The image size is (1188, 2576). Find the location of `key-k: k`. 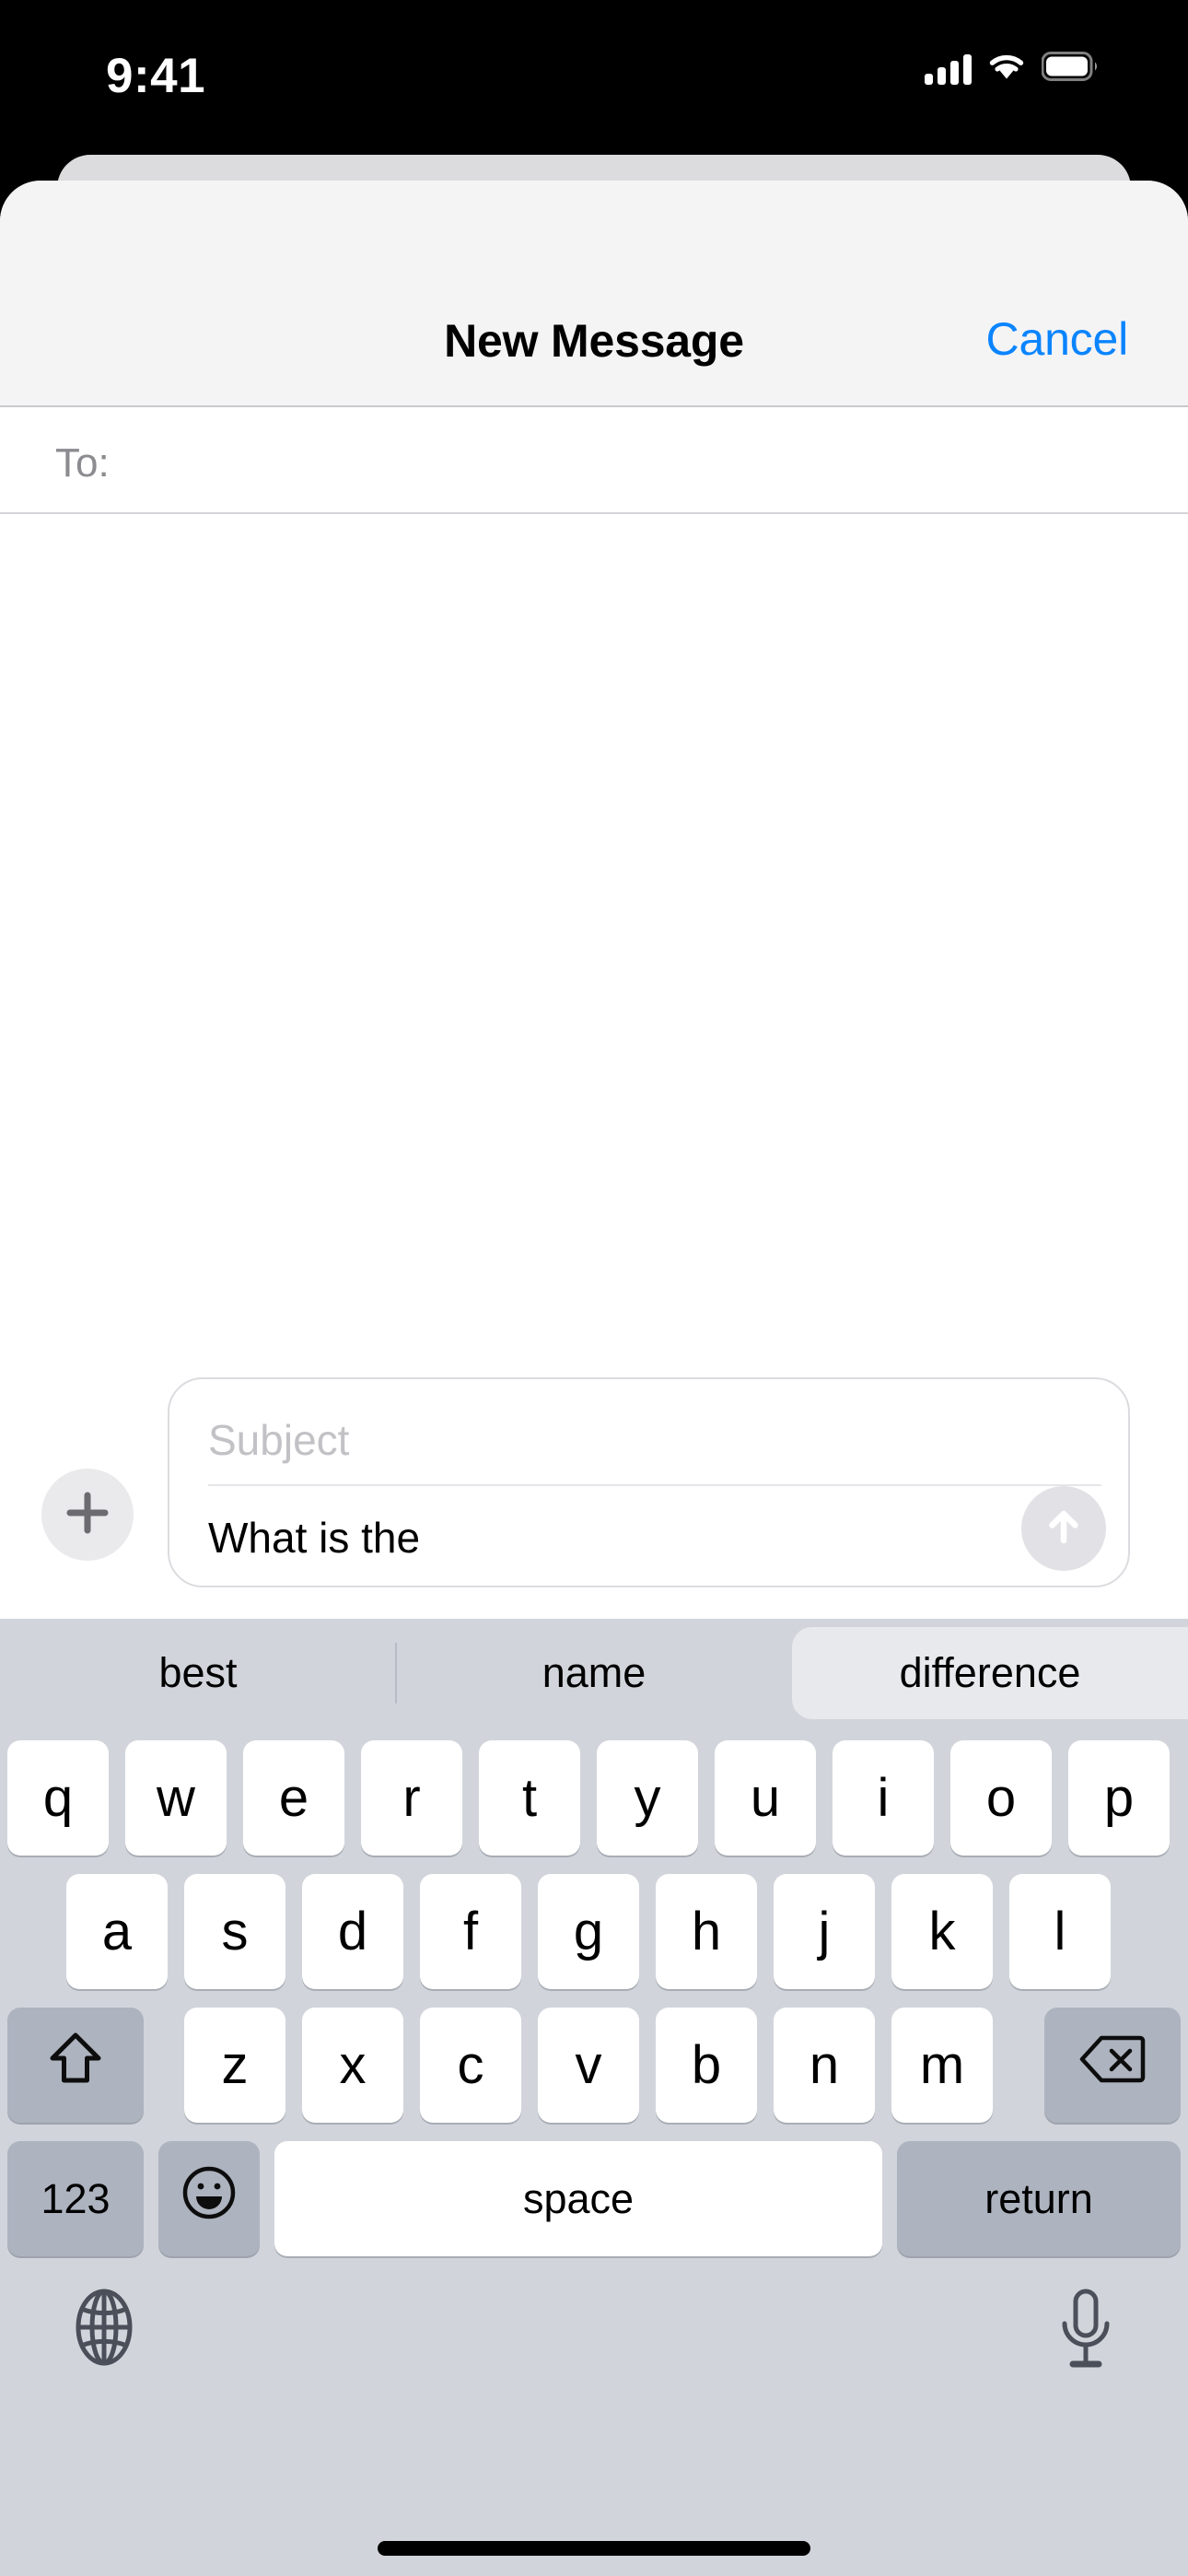

key-k: k is located at coordinates (942, 1931).